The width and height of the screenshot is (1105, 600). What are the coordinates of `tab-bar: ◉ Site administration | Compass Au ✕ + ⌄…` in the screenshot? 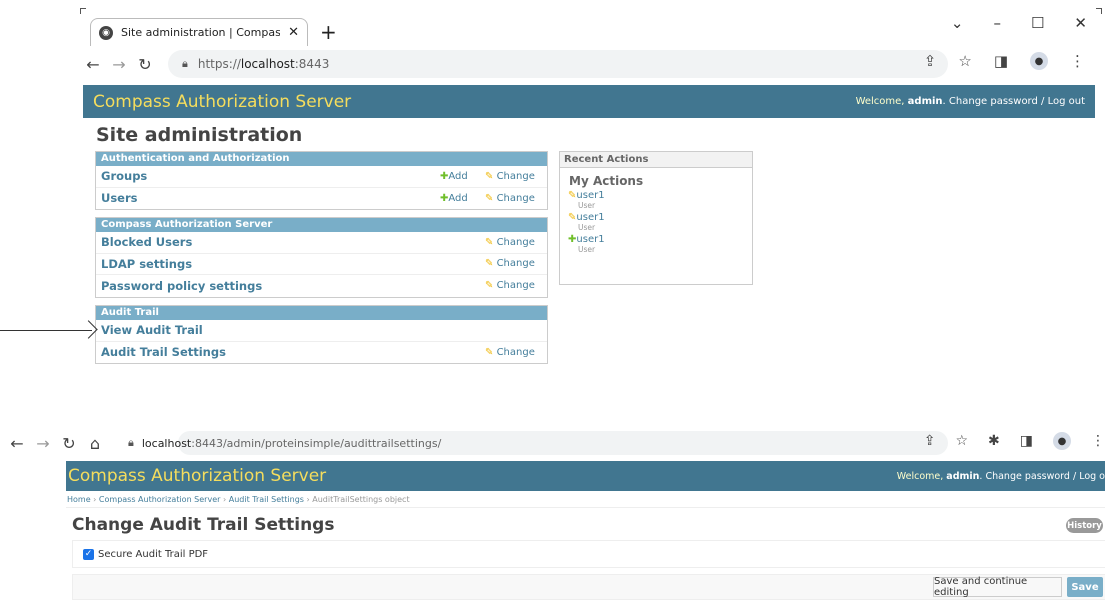 It's located at (592, 23).